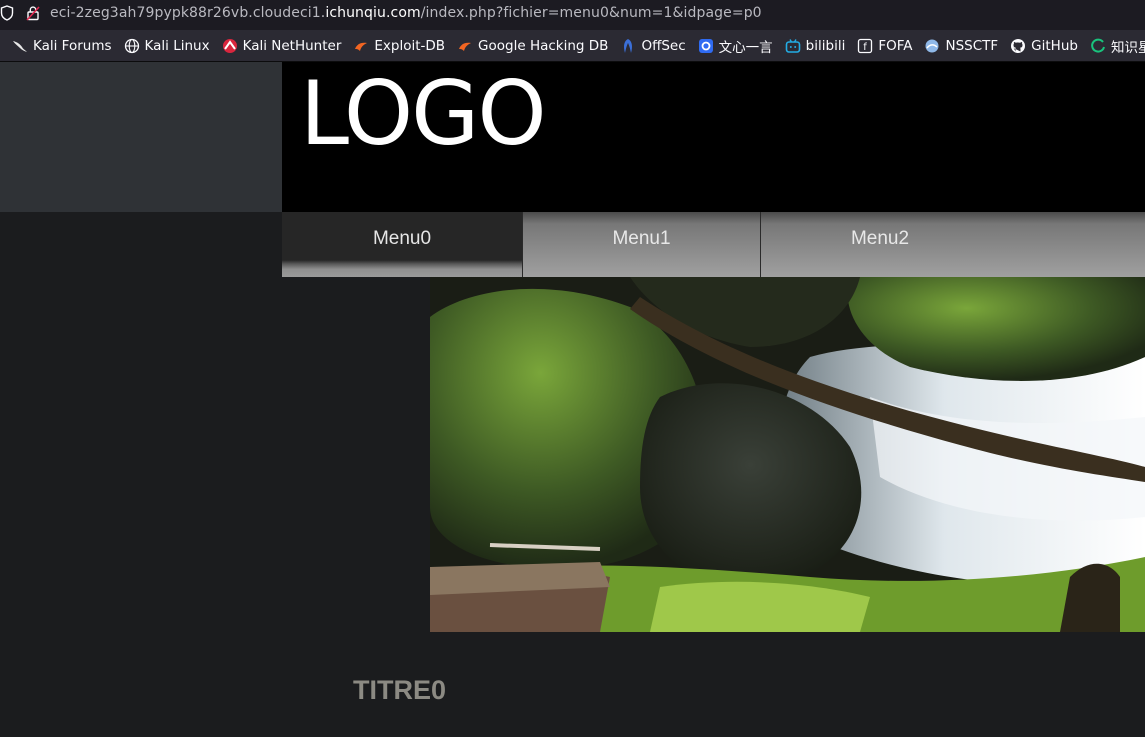 This screenshot has width=1145, height=737. I want to click on bookmark-label: NSSCTF, so click(972, 45).